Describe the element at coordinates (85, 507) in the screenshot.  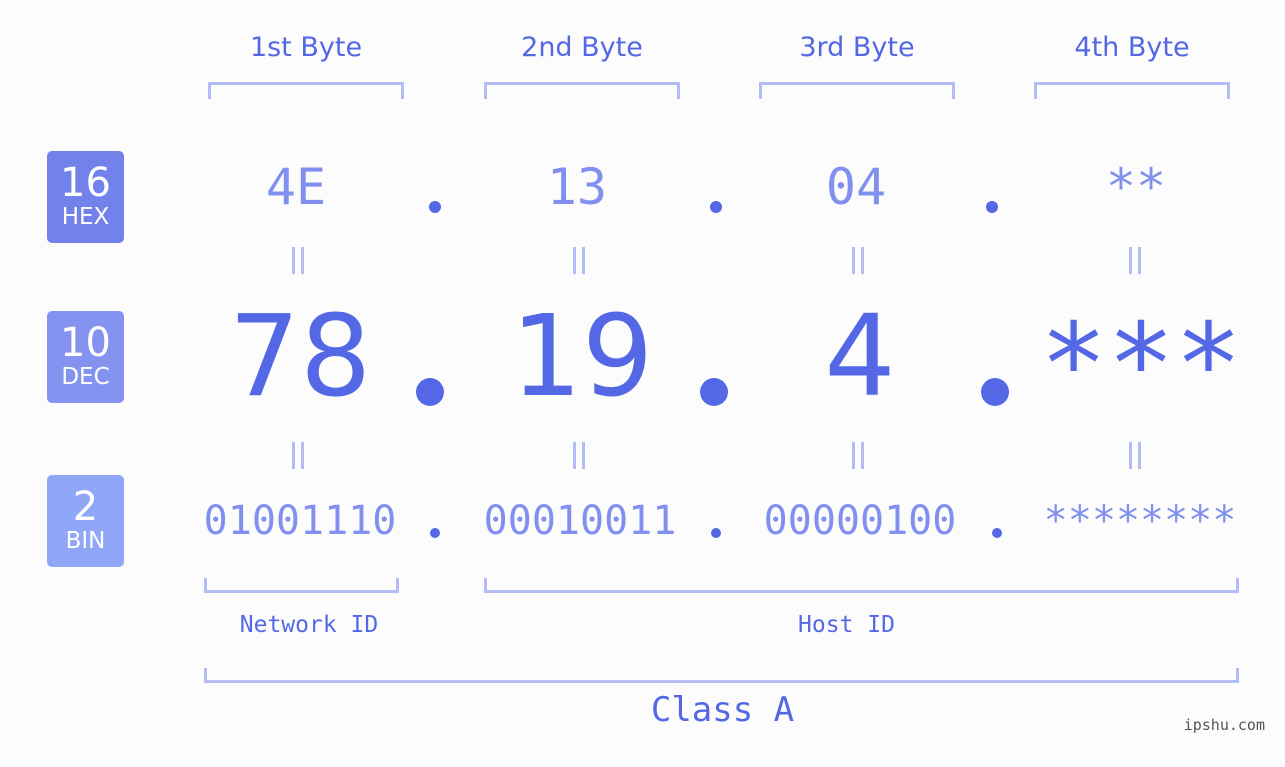
I see `bin-base: 2` at that location.